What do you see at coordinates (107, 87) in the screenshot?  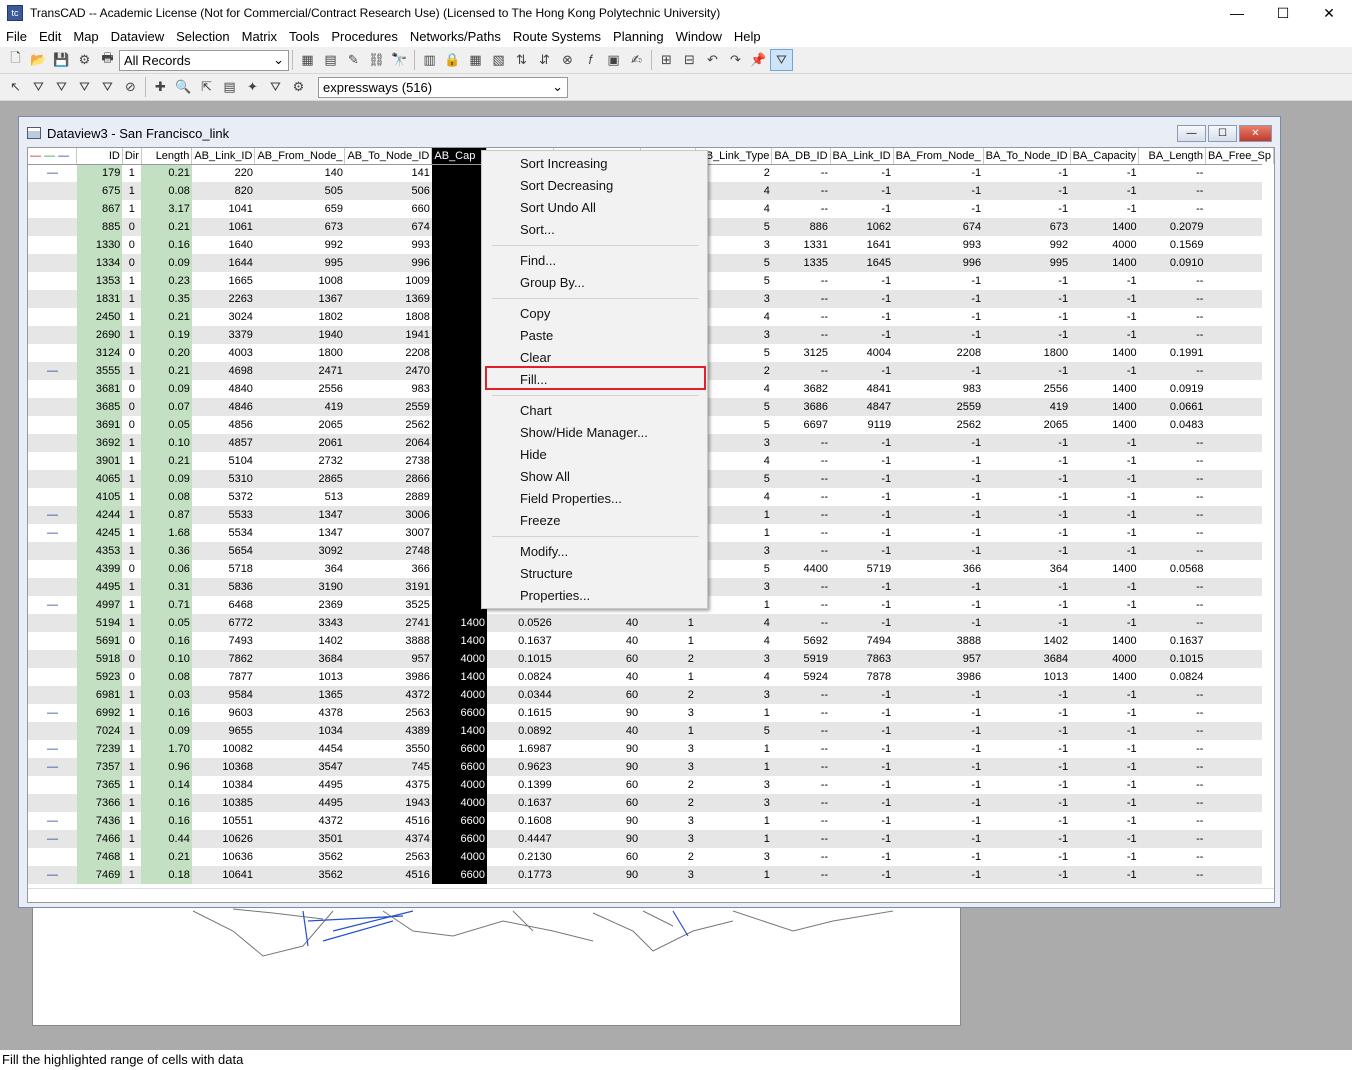 I see `select-formula-icon: ⛛` at bounding box center [107, 87].